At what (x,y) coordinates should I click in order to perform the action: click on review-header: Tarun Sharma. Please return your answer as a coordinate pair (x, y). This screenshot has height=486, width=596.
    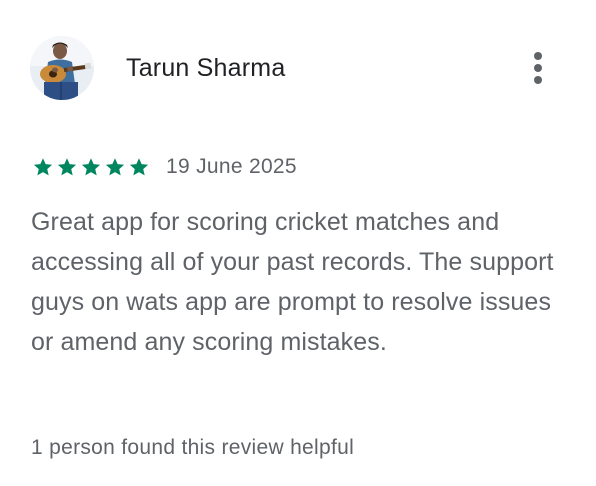
    Looking at the image, I should click on (300, 68).